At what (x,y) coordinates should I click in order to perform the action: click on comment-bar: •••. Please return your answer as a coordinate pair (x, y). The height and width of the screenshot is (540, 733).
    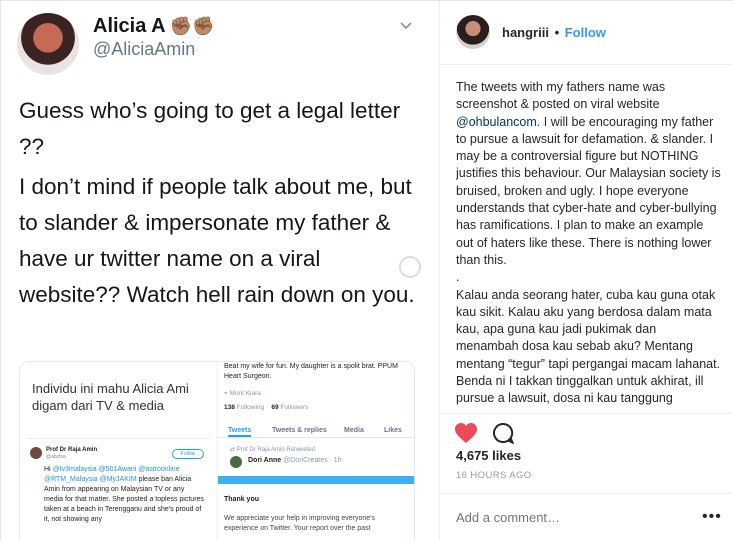
    Looking at the image, I should click on (586, 516).